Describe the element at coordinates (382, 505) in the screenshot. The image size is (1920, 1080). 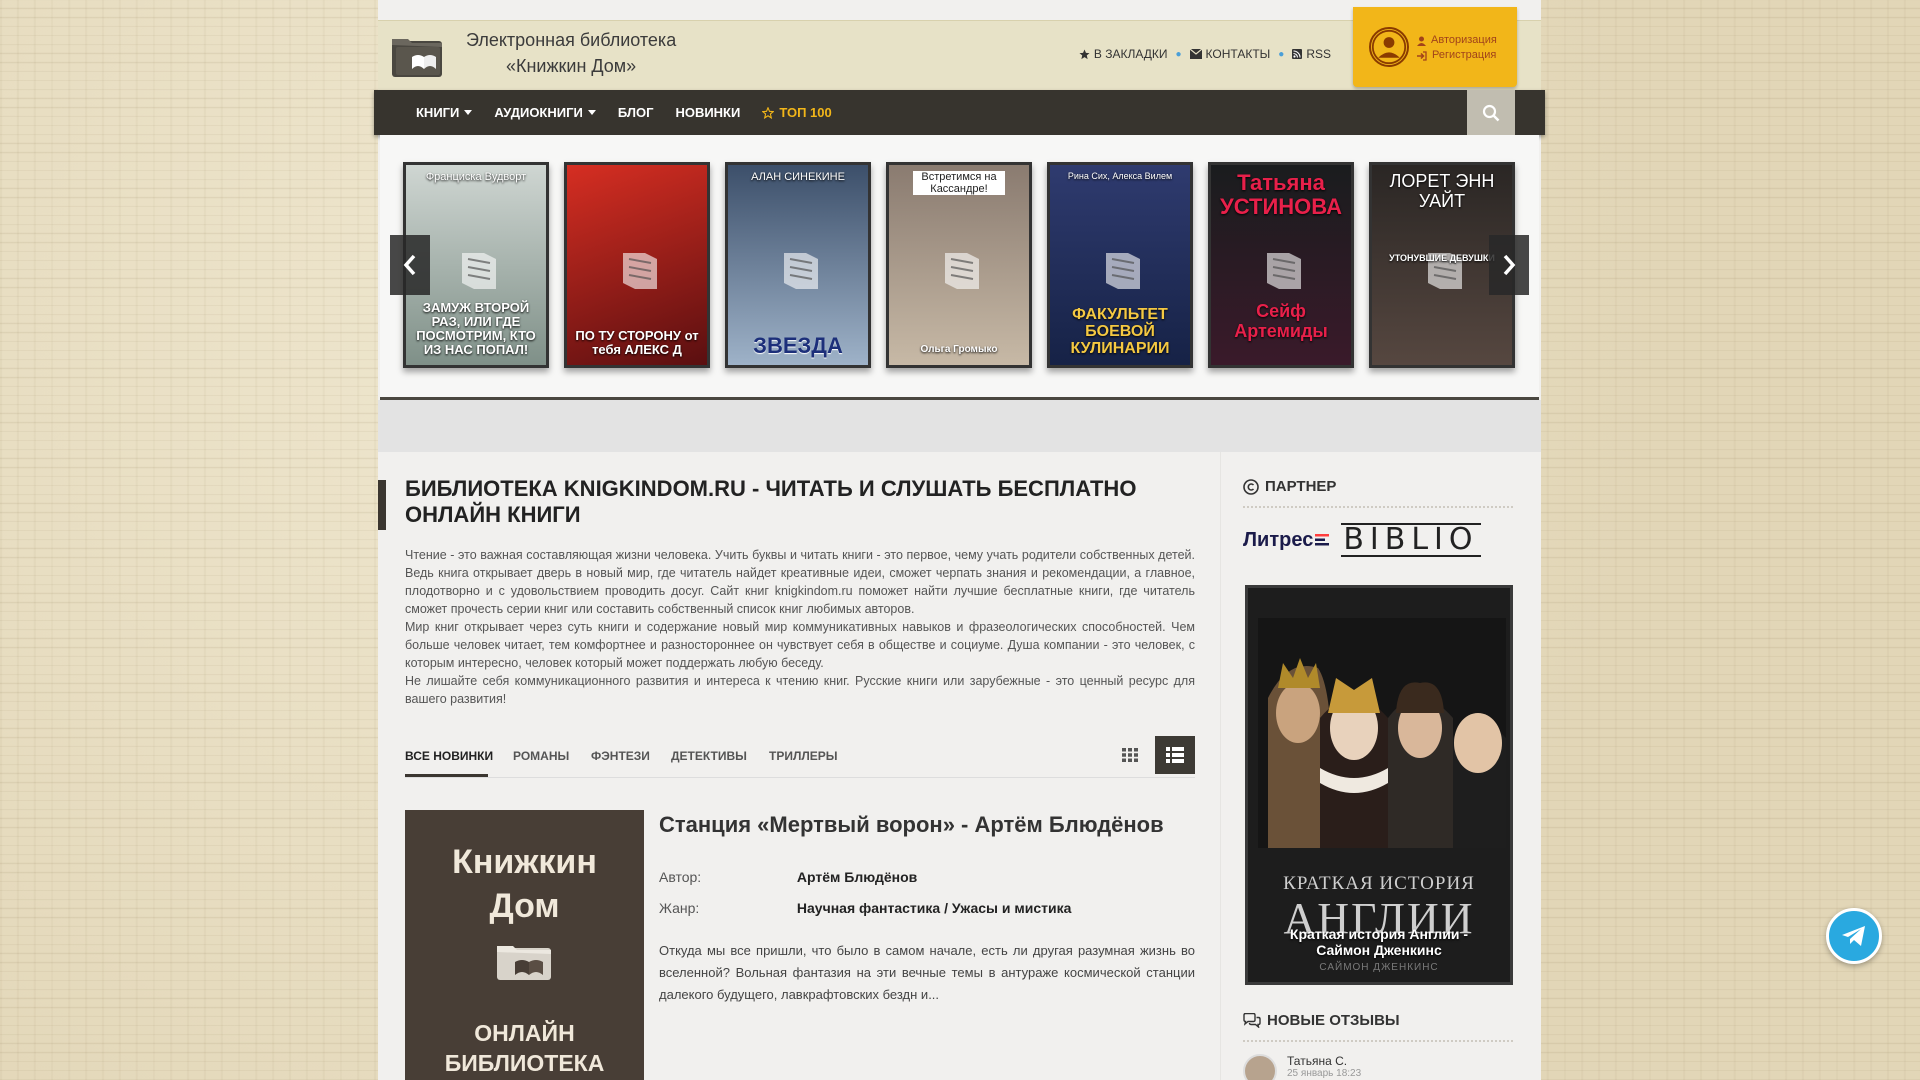
I see `title-accent-bar` at that location.